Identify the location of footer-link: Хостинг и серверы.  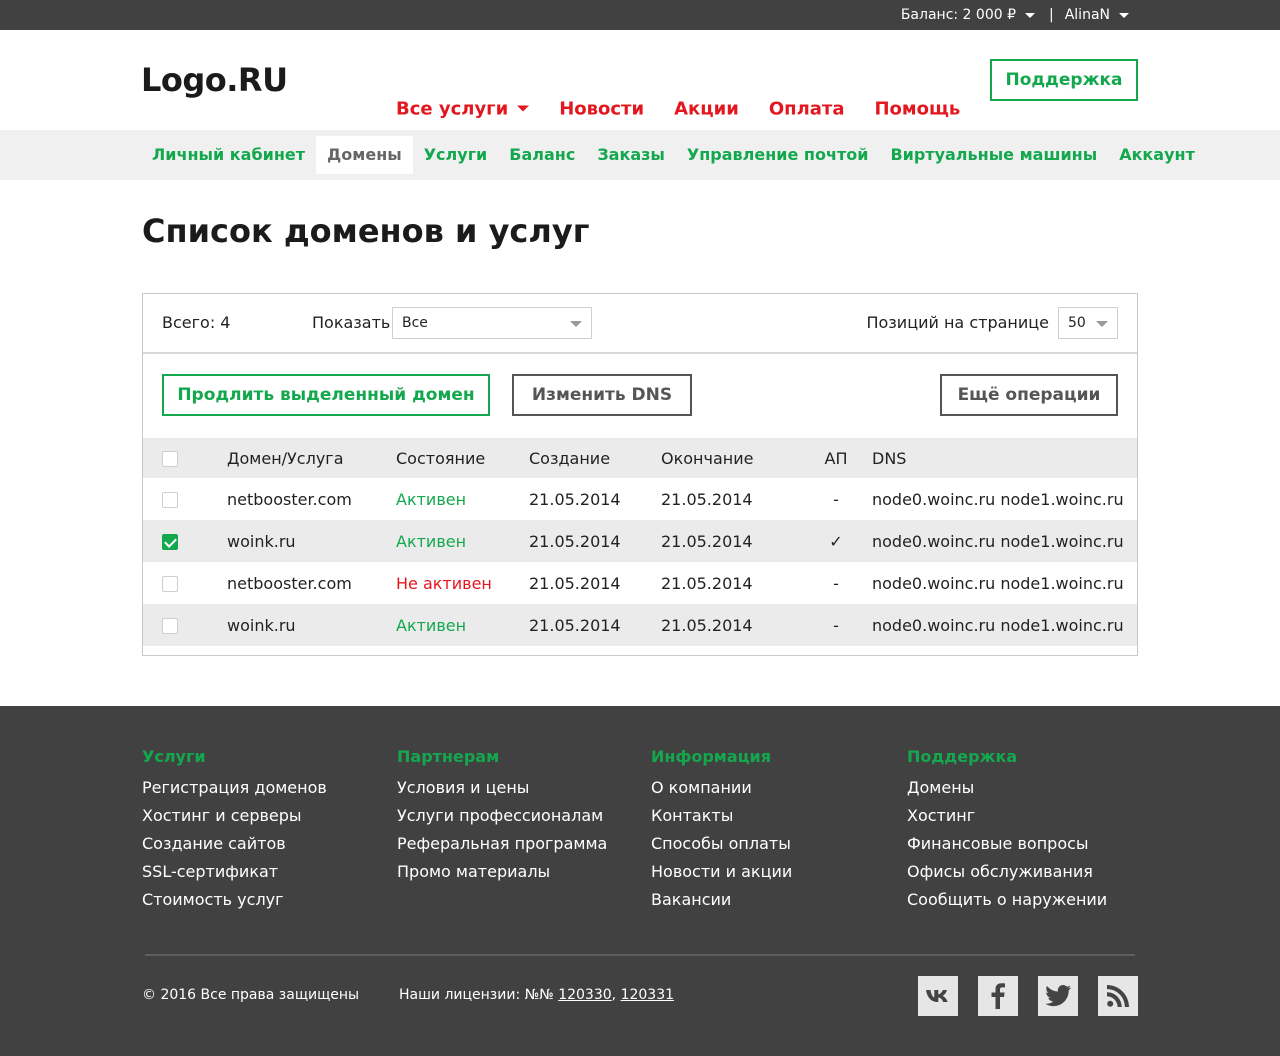
(234, 816).